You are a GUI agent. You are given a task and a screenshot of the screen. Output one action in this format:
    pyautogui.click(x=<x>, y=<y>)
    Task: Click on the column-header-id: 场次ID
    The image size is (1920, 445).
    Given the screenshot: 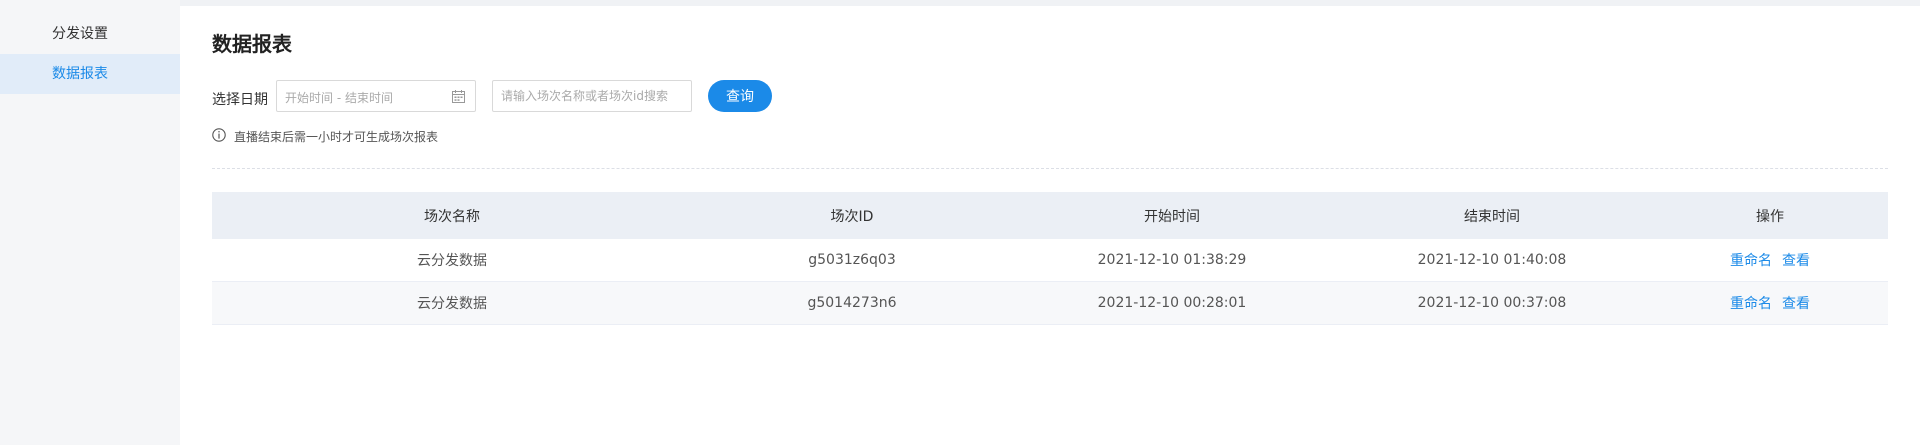 What is the action you would take?
    pyautogui.click(x=852, y=216)
    